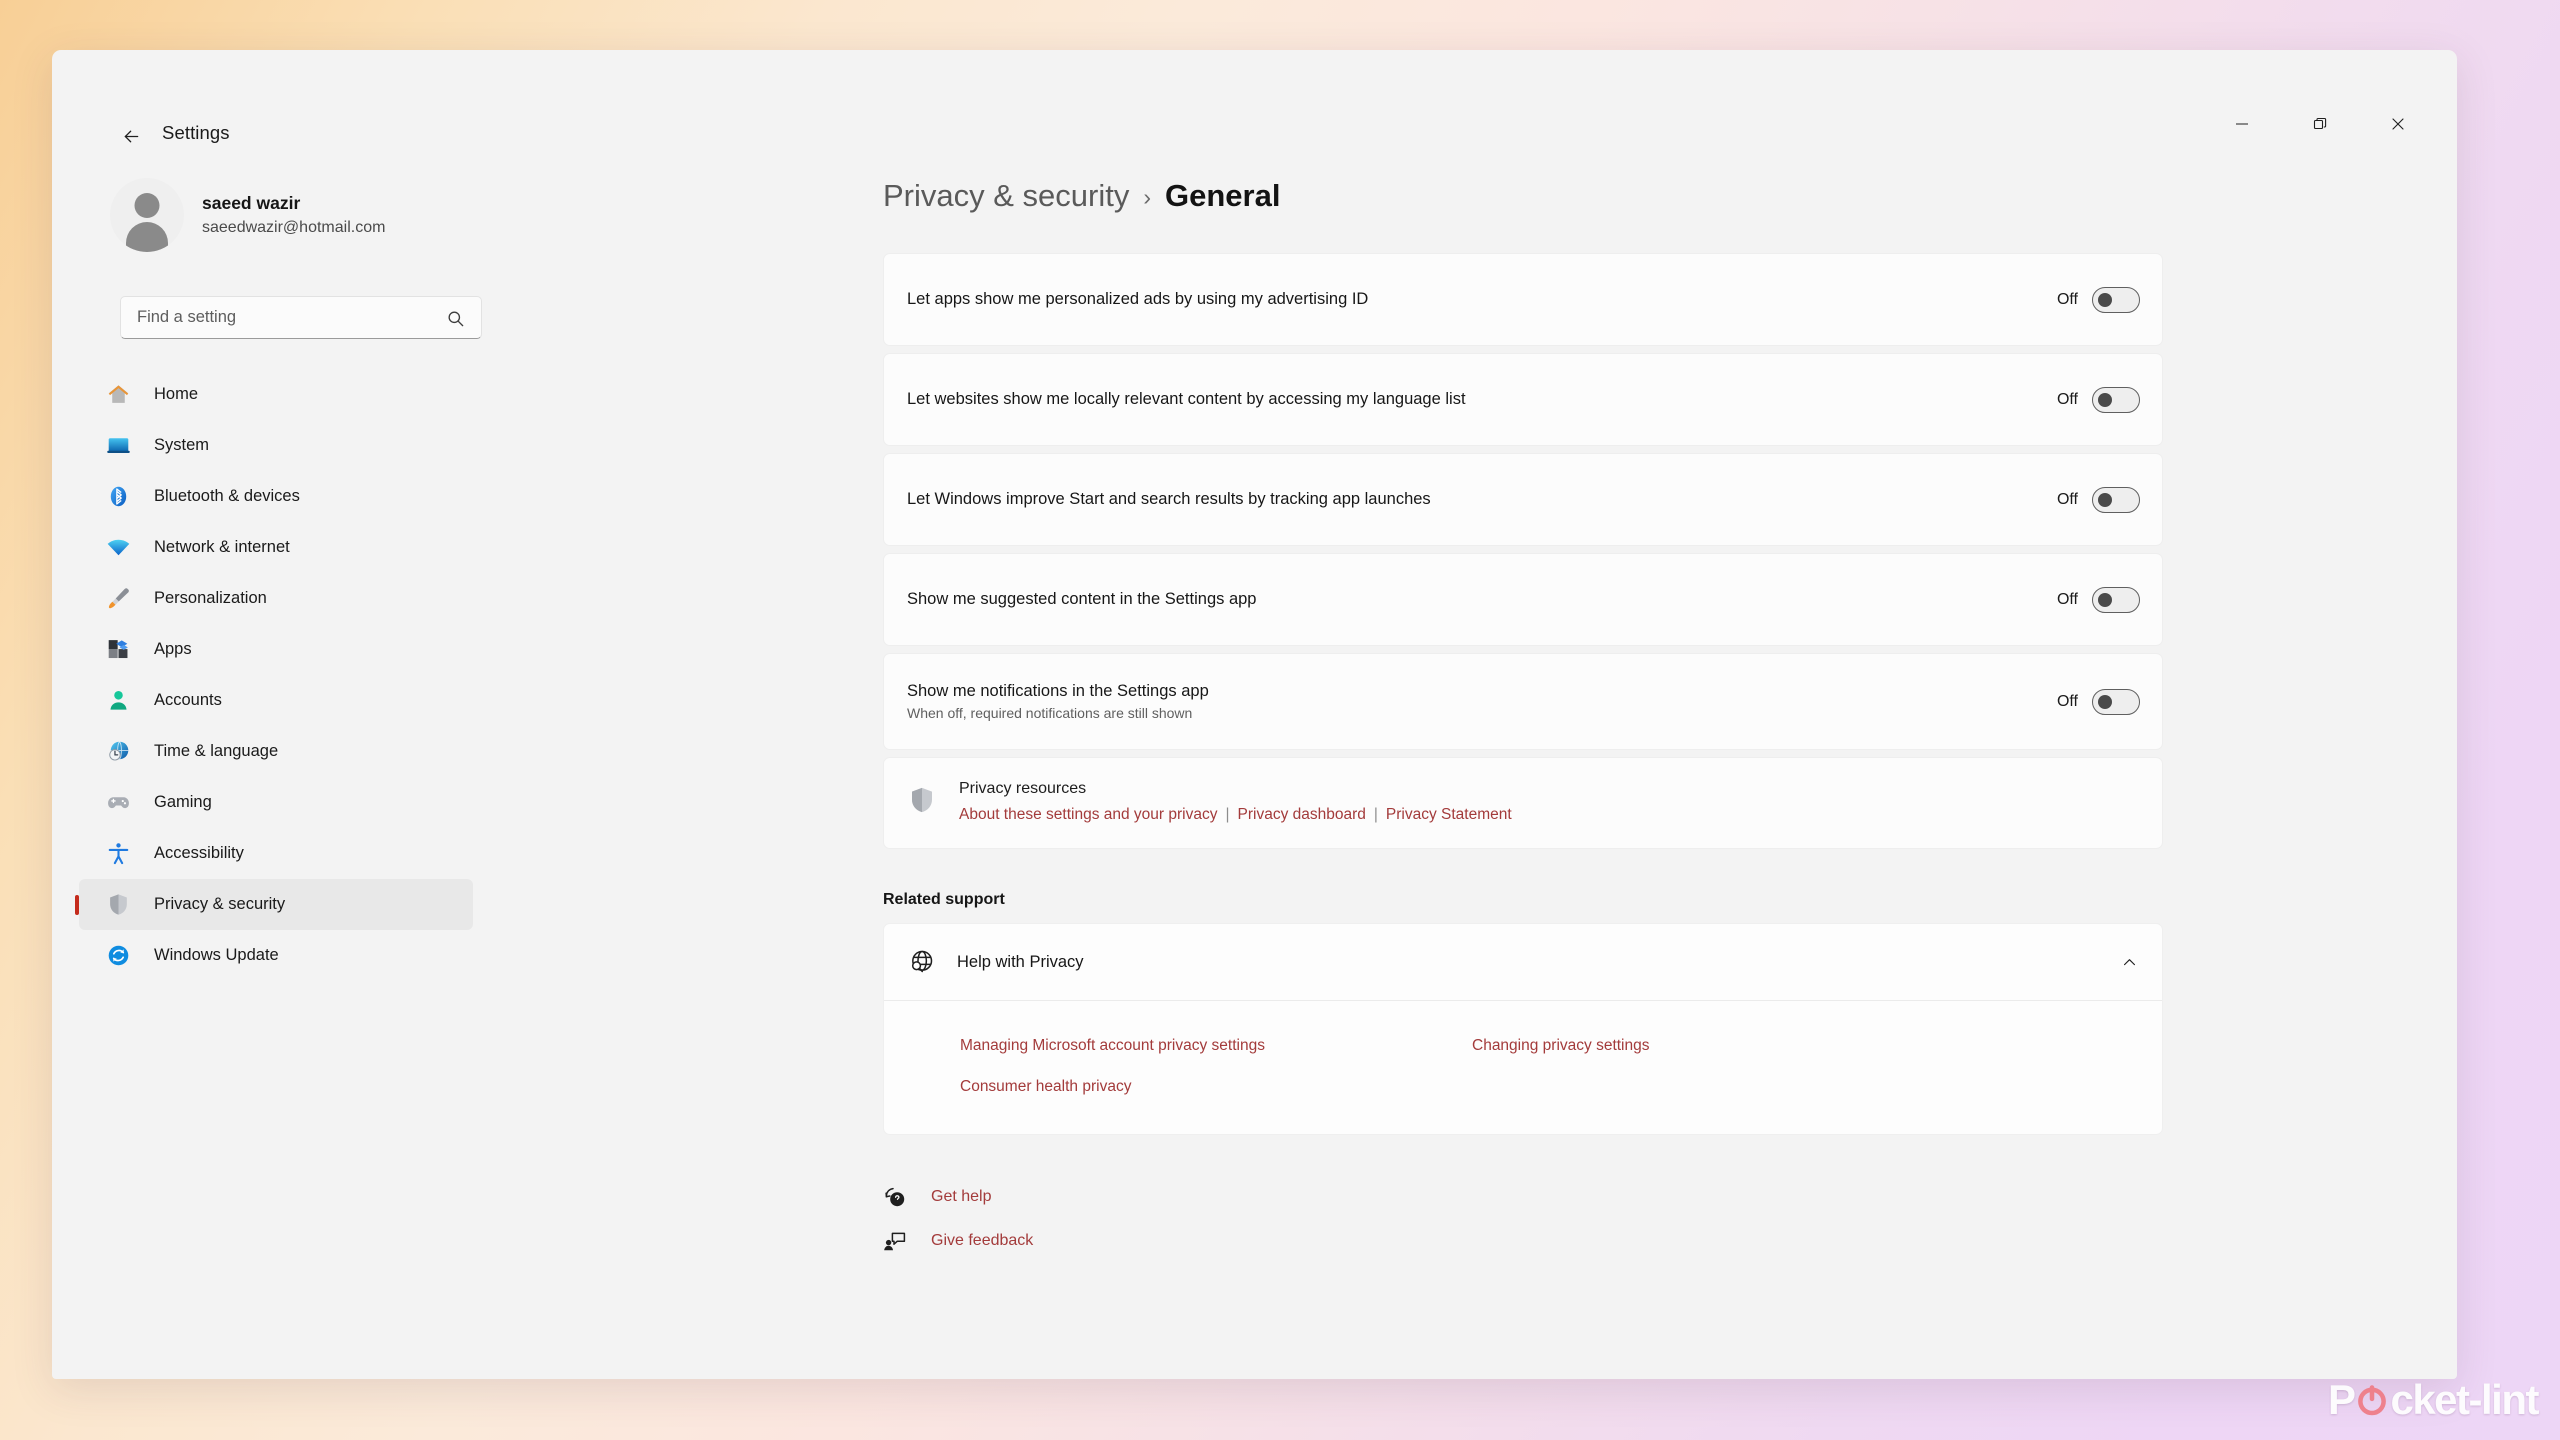 Image resolution: width=2560 pixels, height=1440 pixels. What do you see at coordinates (305, 215) in the screenshot?
I see `account-block: saeed wazir saeedwazir@hotmail.com` at bounding box center [305, 215].